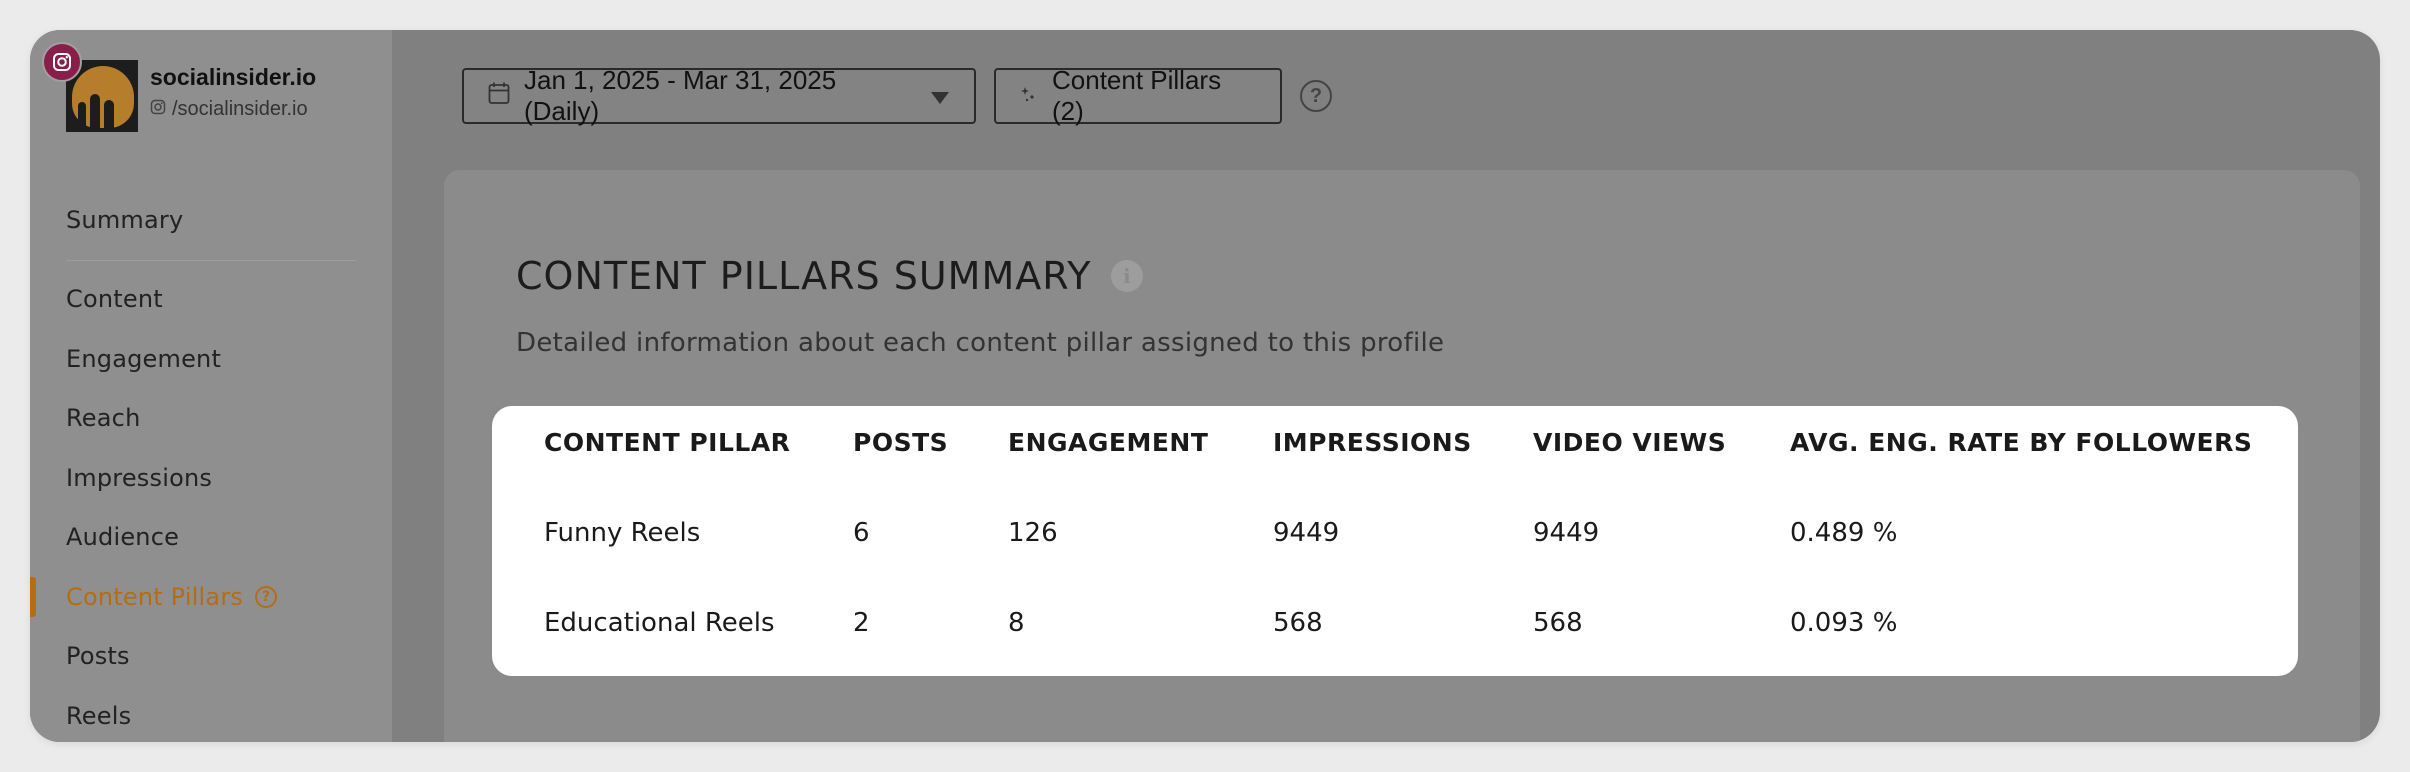 The width and height of the screenshot is (2410, 772). Describe the element at coordinates (1298, 623) in the screenshot. I see `cell-impressions: 568` at that location.